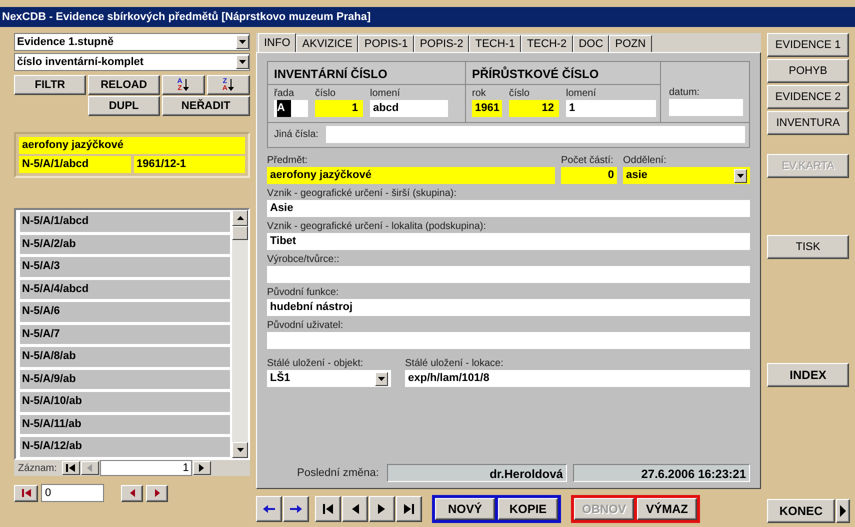 The width and height of the screenshot is (855, 527). Describe the element at coordinates (74, 164) in the screenshot. I see `inventory-number: N-5/A/1/abcd` at that location.